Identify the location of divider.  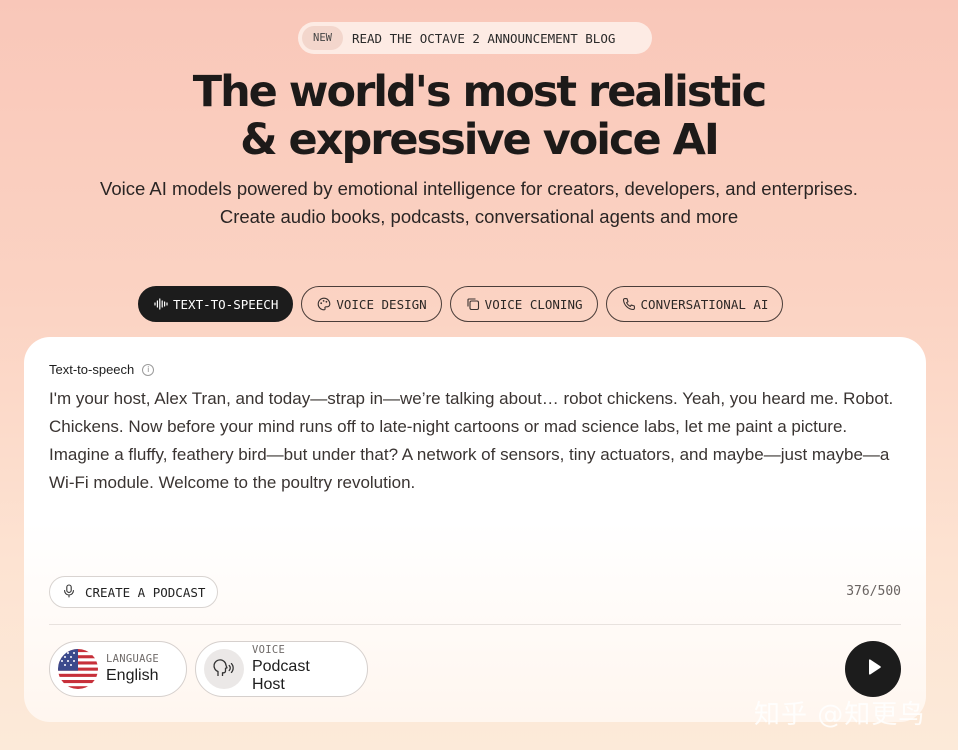
(475, 624).